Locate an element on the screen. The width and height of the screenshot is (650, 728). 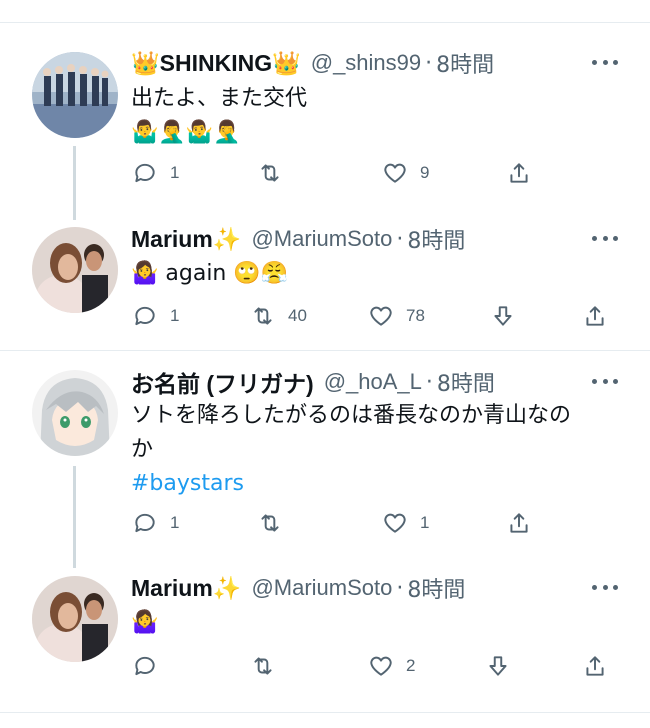
tweet-text: ソトを降ろしたがるのは番長なのか青山なの か #baystars is located at coordinates (376, 450).